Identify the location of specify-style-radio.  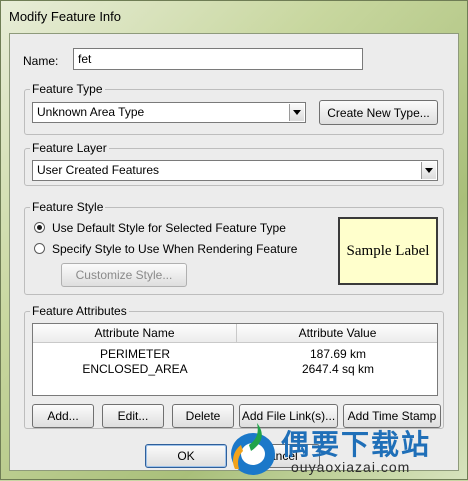
(39, 248).